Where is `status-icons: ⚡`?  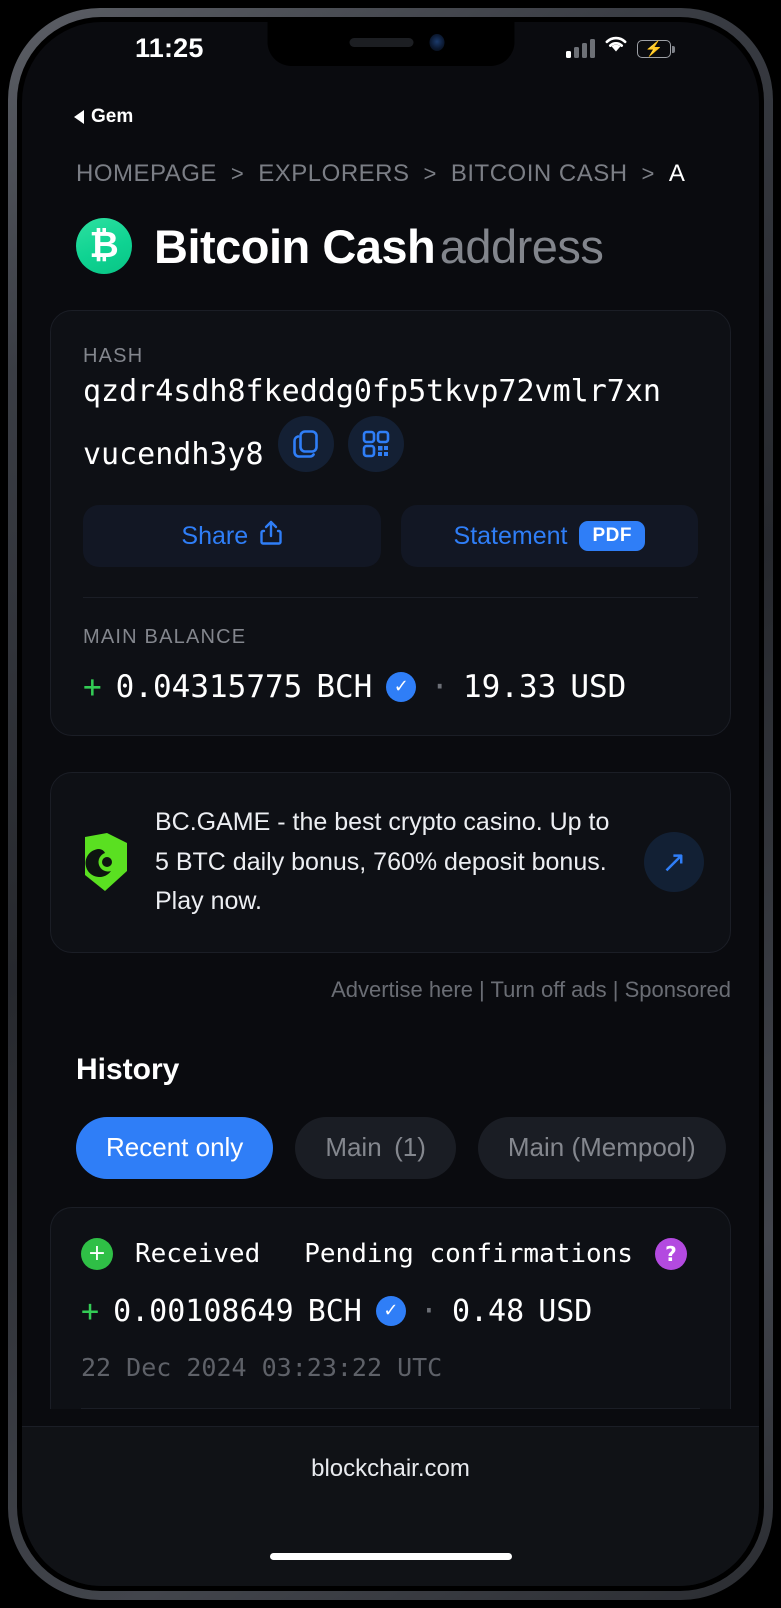 status-icons: ⚡ is located at coordinates (620, 46).